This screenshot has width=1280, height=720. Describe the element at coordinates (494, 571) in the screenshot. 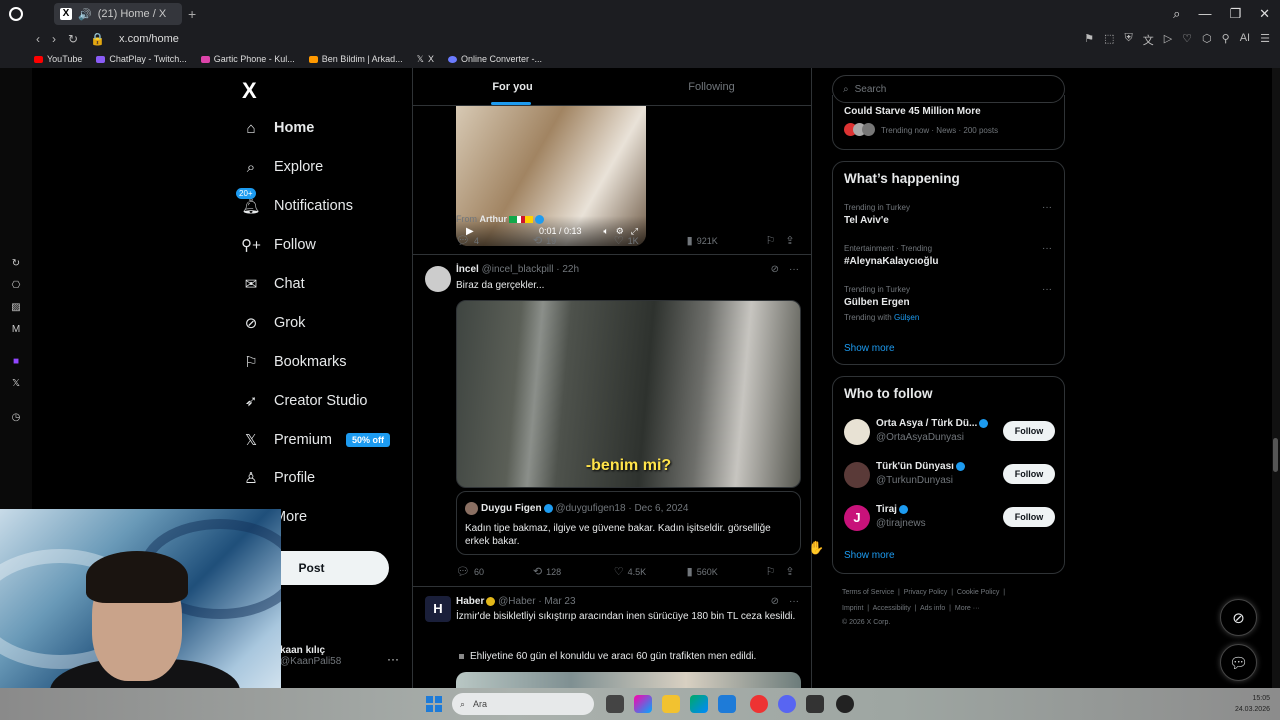

I see `reply-button: 💬︎ 60` at that location.